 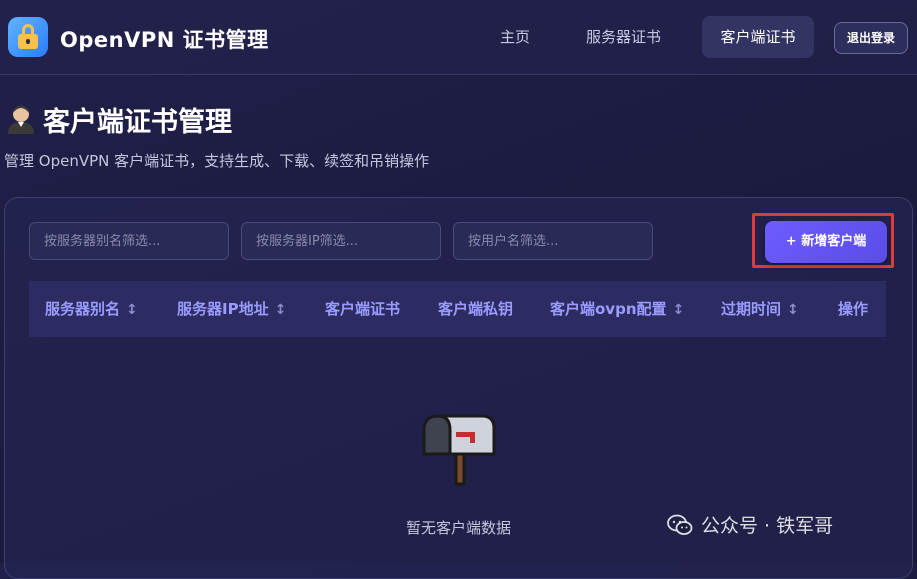 What do you see at coordinates (91, 309) in the screenshot?
I see `column-header-server-alias: 服务器别名 ↕` at bounding box center [91, 309].